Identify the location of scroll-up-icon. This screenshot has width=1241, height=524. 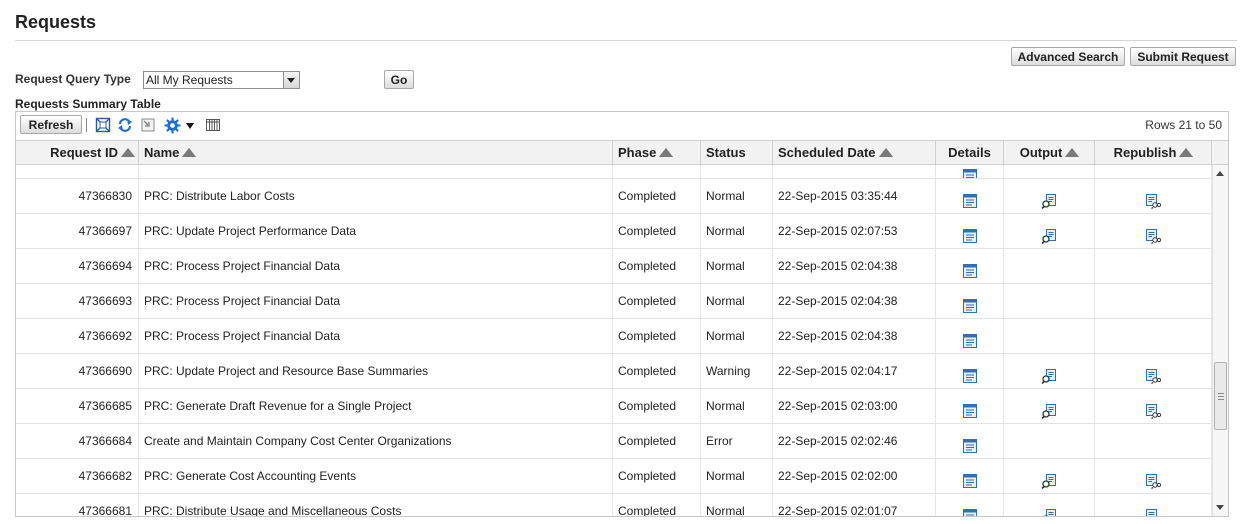
(1220, 173).